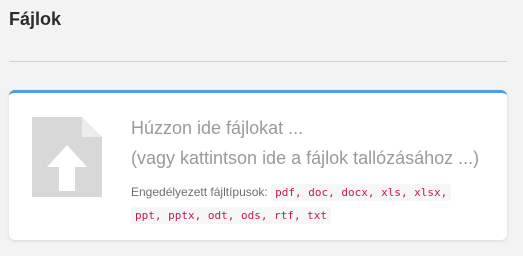  I want to click on divider, so click(258, 61).